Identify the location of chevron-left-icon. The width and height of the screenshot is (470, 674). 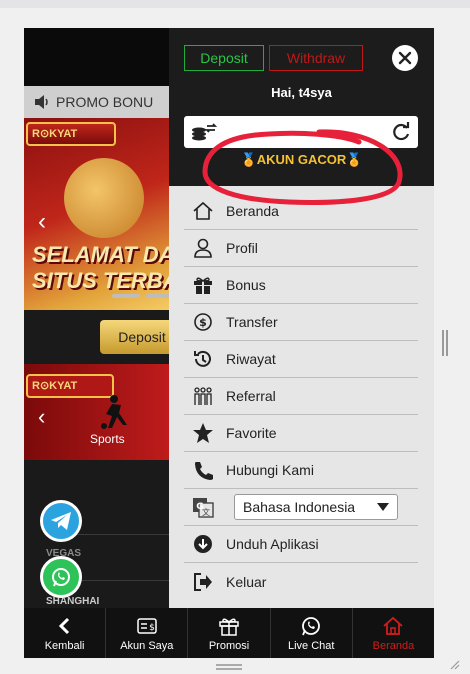
(63, 625).